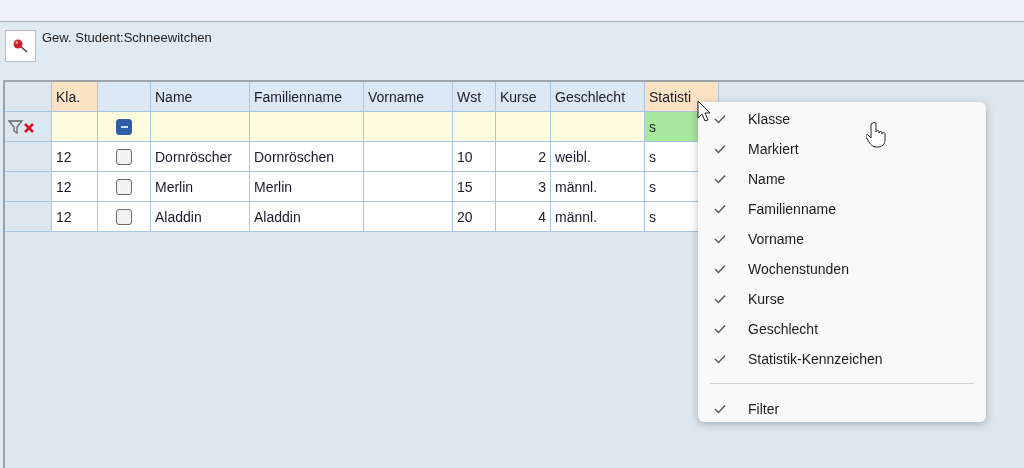 This screenshot has width=1024, height=468. What do you see at coordinates (523, 97) in the screenshot?
I see `column-header: Kurse` at bounding box center [523, 97].